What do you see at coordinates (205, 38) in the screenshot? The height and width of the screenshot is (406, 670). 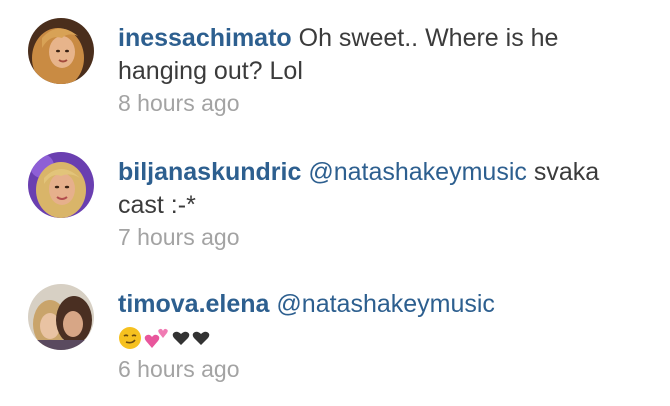 I see `comment-username: inessachimato` at bounding box center [205, 38].